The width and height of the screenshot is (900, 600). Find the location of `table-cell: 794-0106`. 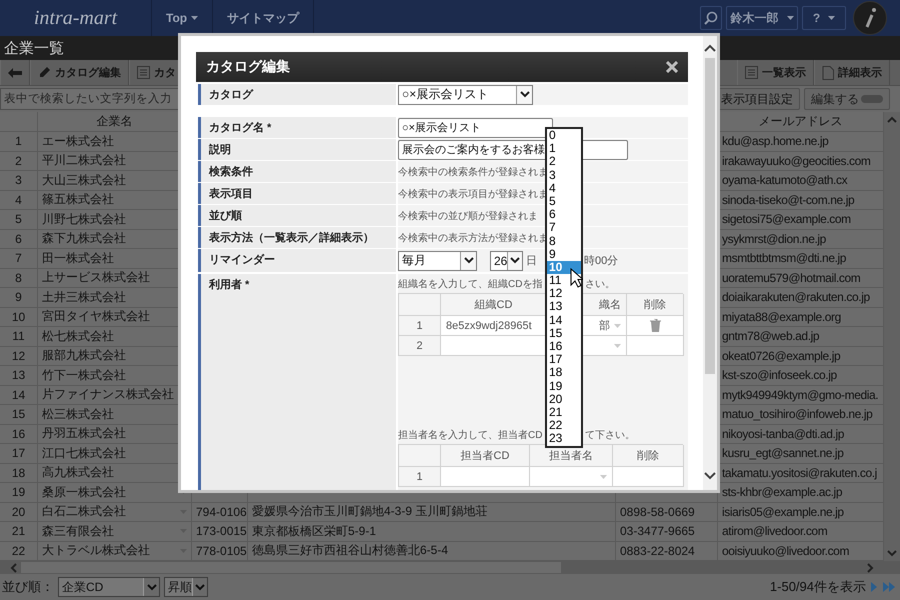

table-cell: 794-0106 is located at coordinates (220, 512).